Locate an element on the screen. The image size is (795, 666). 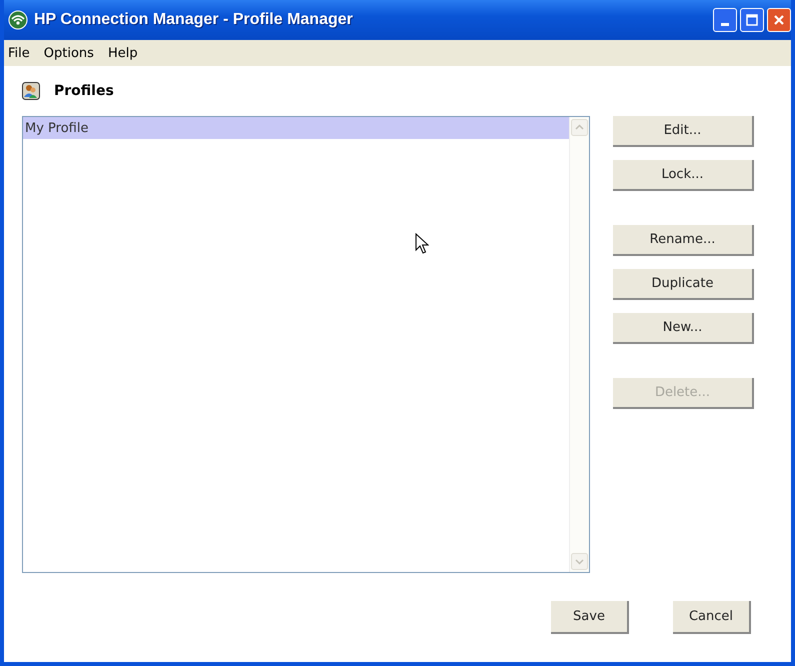
close-icon is located at coordinates (779, 20).